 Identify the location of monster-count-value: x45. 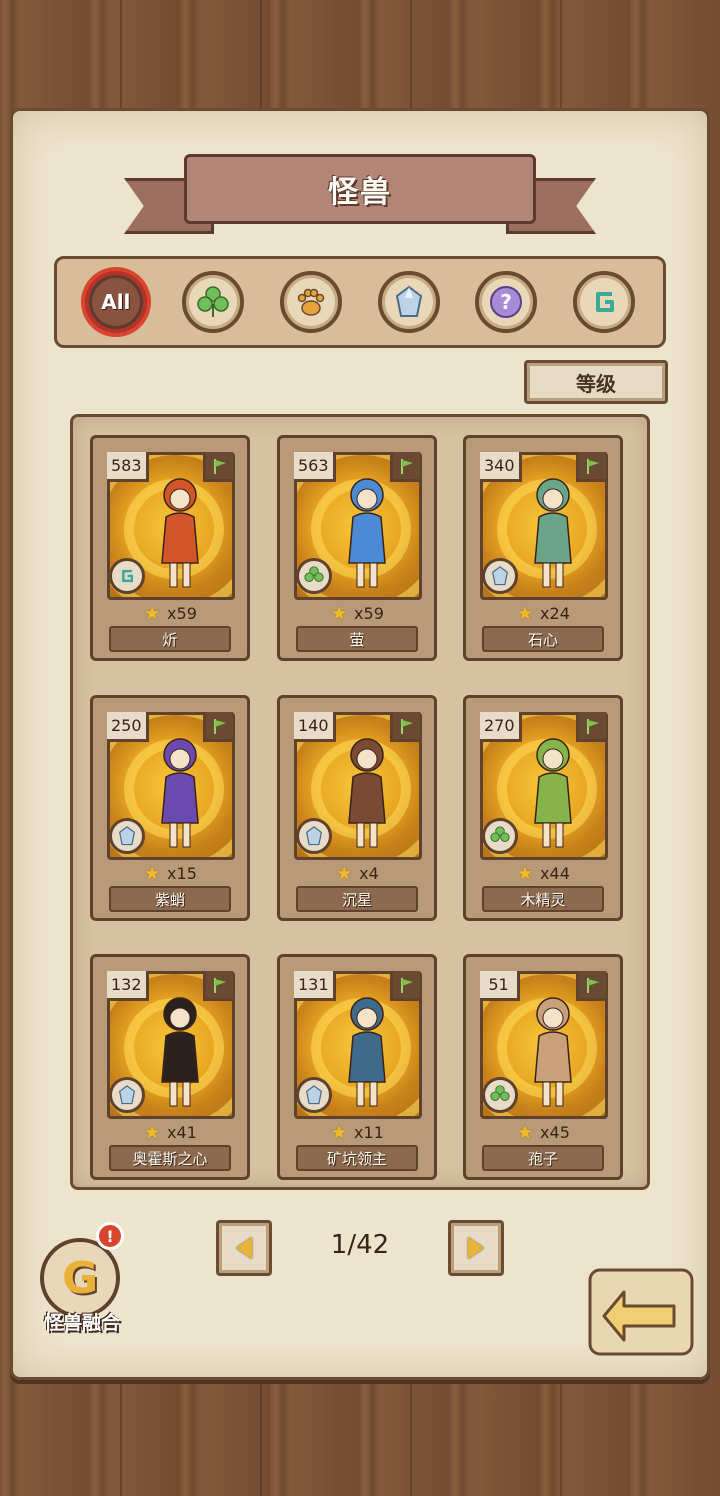
(555, 1132).